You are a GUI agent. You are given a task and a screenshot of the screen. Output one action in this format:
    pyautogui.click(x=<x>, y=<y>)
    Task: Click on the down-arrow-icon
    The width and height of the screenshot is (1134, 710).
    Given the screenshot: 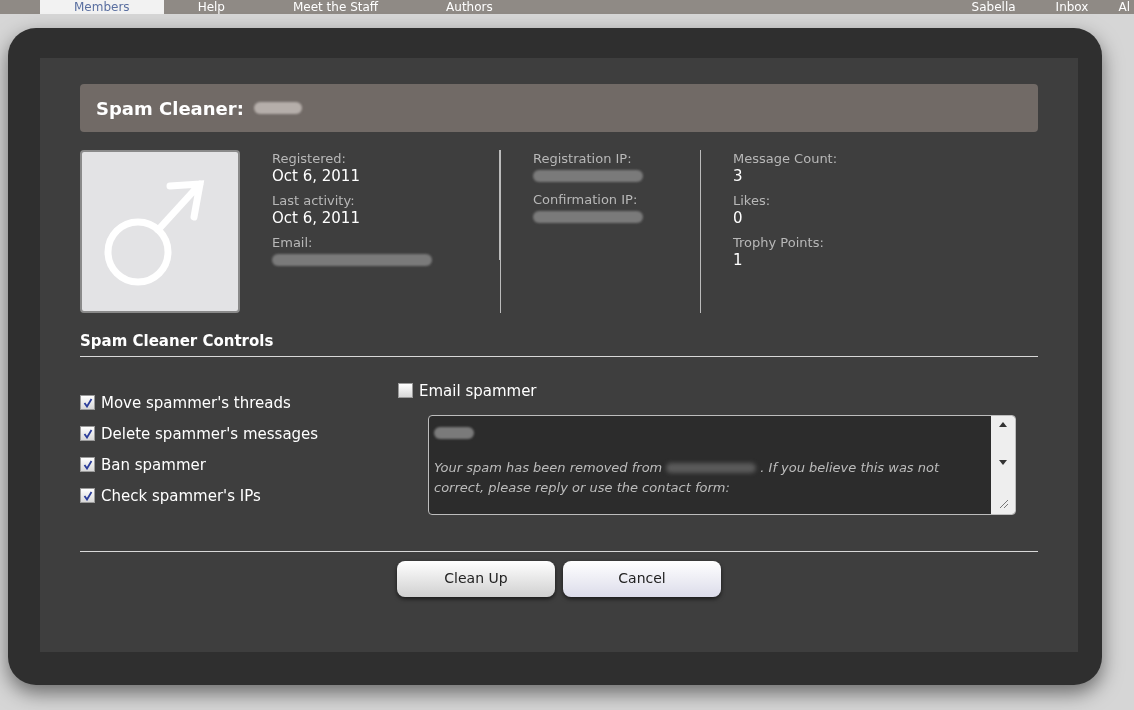 What is the action you would take?
    pyautogui.click(x=1003, y=462)
    